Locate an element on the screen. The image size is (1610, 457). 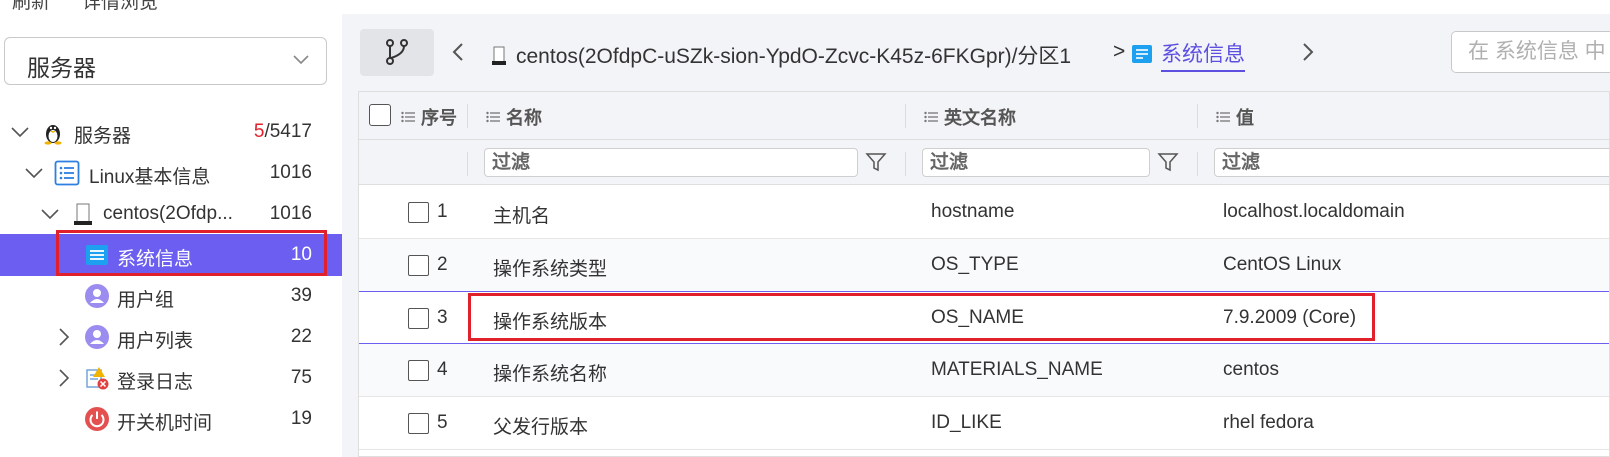
branch-button is located at coordinates (397, 52).